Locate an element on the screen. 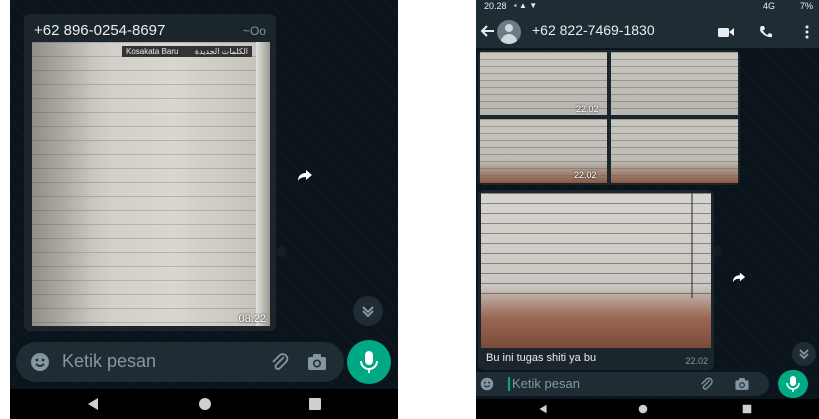 Image resolution: width=819 pixels, height=419 pixels. caption-time: 22.02 is located at coordinates (696, 361).